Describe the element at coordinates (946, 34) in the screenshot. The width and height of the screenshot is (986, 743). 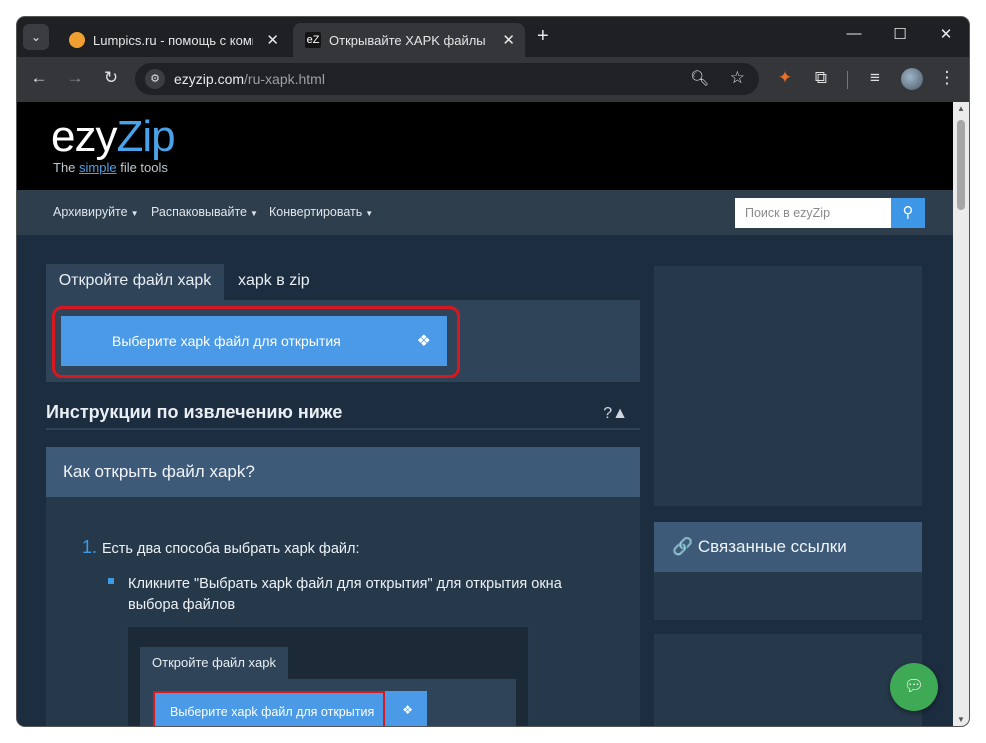
I see `close-window-button: ✕` at that location.